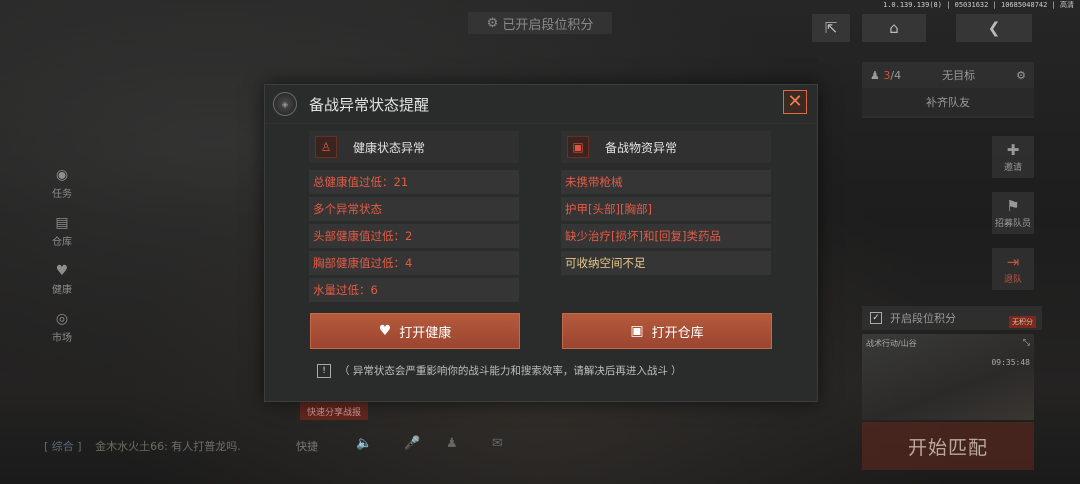 This screenshot has width=1080, height=484. What do you see at coordinates (510, 371) in the screenshot?
I see `dialog-note-text: （ 异常状态会严重影响你的战斗能力和搜索效率，请解决后再进入战斗 ）` at bounding box center [510, 371].